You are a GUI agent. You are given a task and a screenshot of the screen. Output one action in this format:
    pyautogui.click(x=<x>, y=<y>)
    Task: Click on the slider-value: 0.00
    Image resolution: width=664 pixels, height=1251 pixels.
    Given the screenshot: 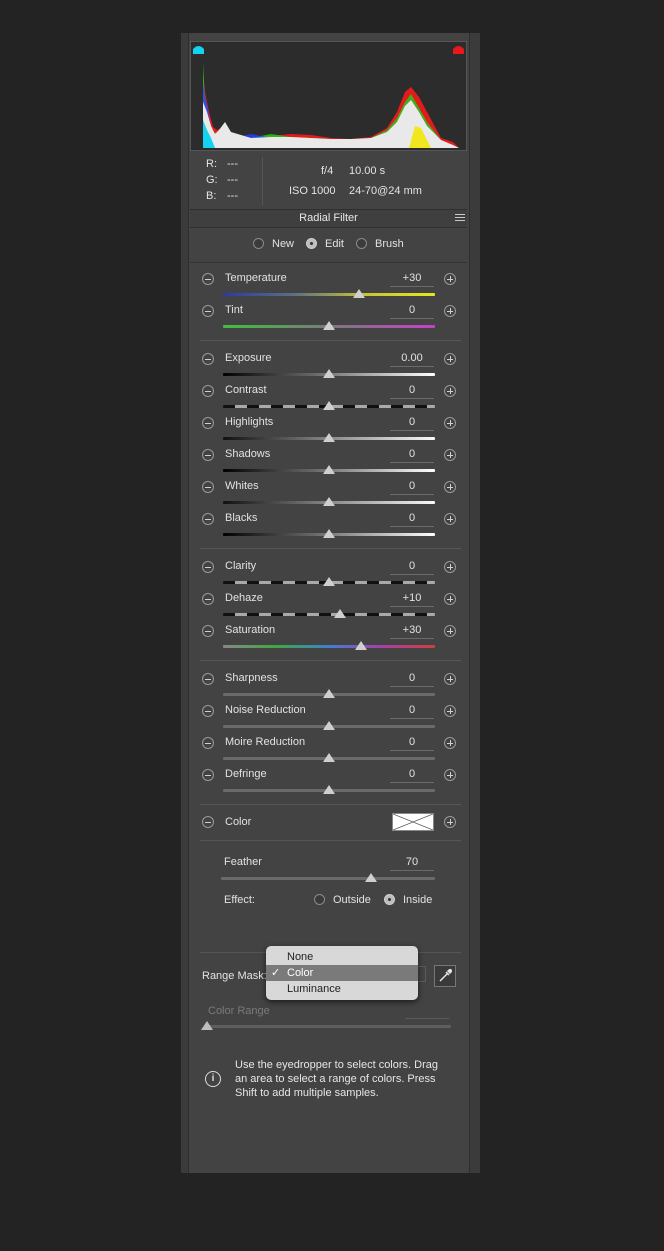 What is the action you would take?
    pyautogui.click(x=412, y=359)
    